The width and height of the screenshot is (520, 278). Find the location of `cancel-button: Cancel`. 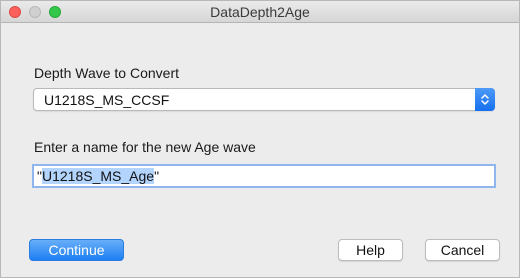

cancel-button: Cancel is located at coordinates (462, 250).